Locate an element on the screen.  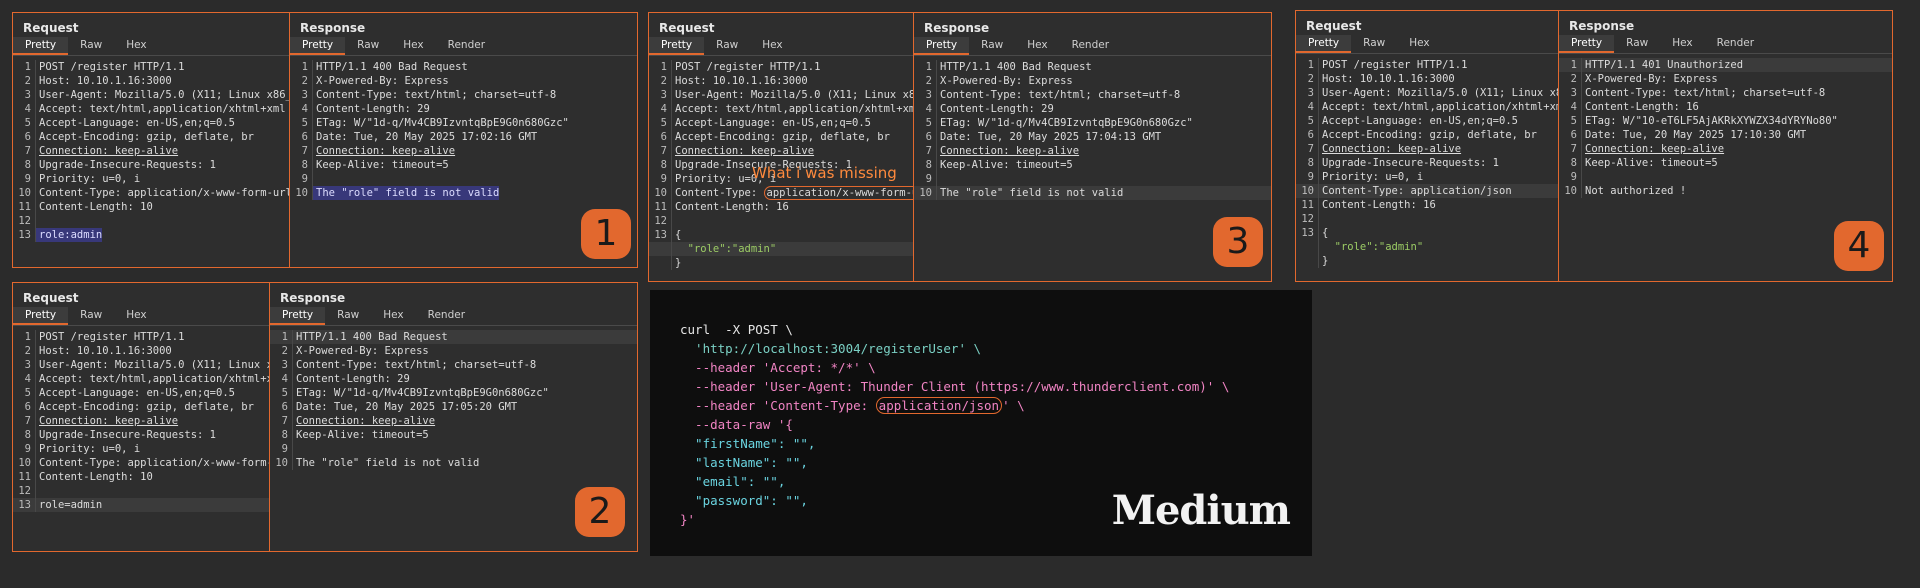
line-text: HTTP/1.1 401 Unauthorized is located at coordinates (1664, 65).